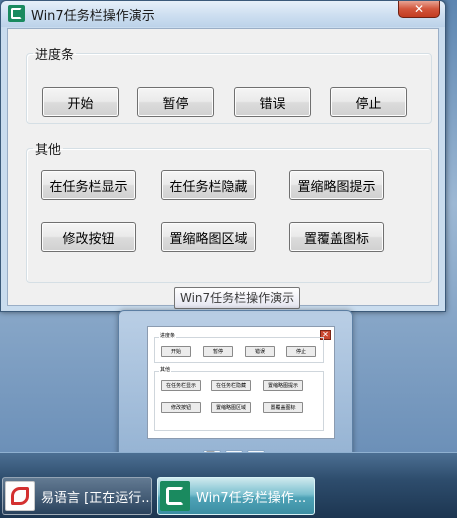 This screenshot has width=457, height=518. I want to click on show-in-taskbar-button: 在任务栏显示, so click(88, 185).